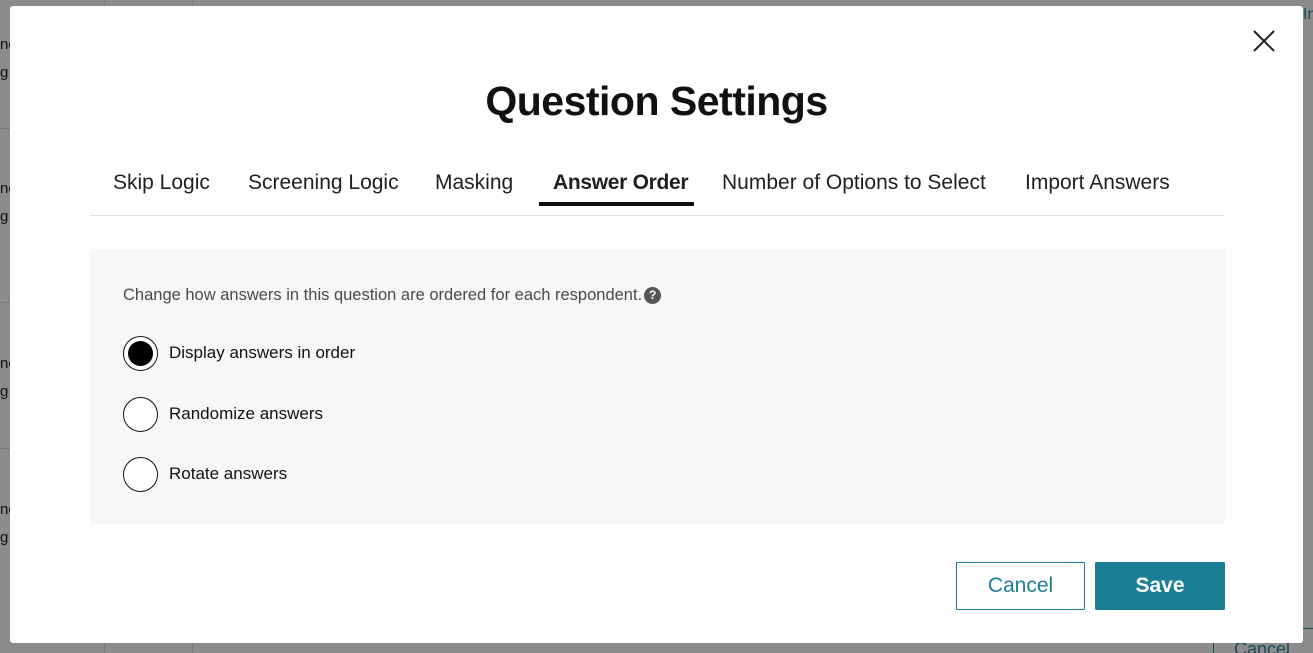 This screenshot has height=653, width=1313. Describe the element at coordinates (246, 413) in the screenshot. I see `radio-label: Randomize answers` at that location.